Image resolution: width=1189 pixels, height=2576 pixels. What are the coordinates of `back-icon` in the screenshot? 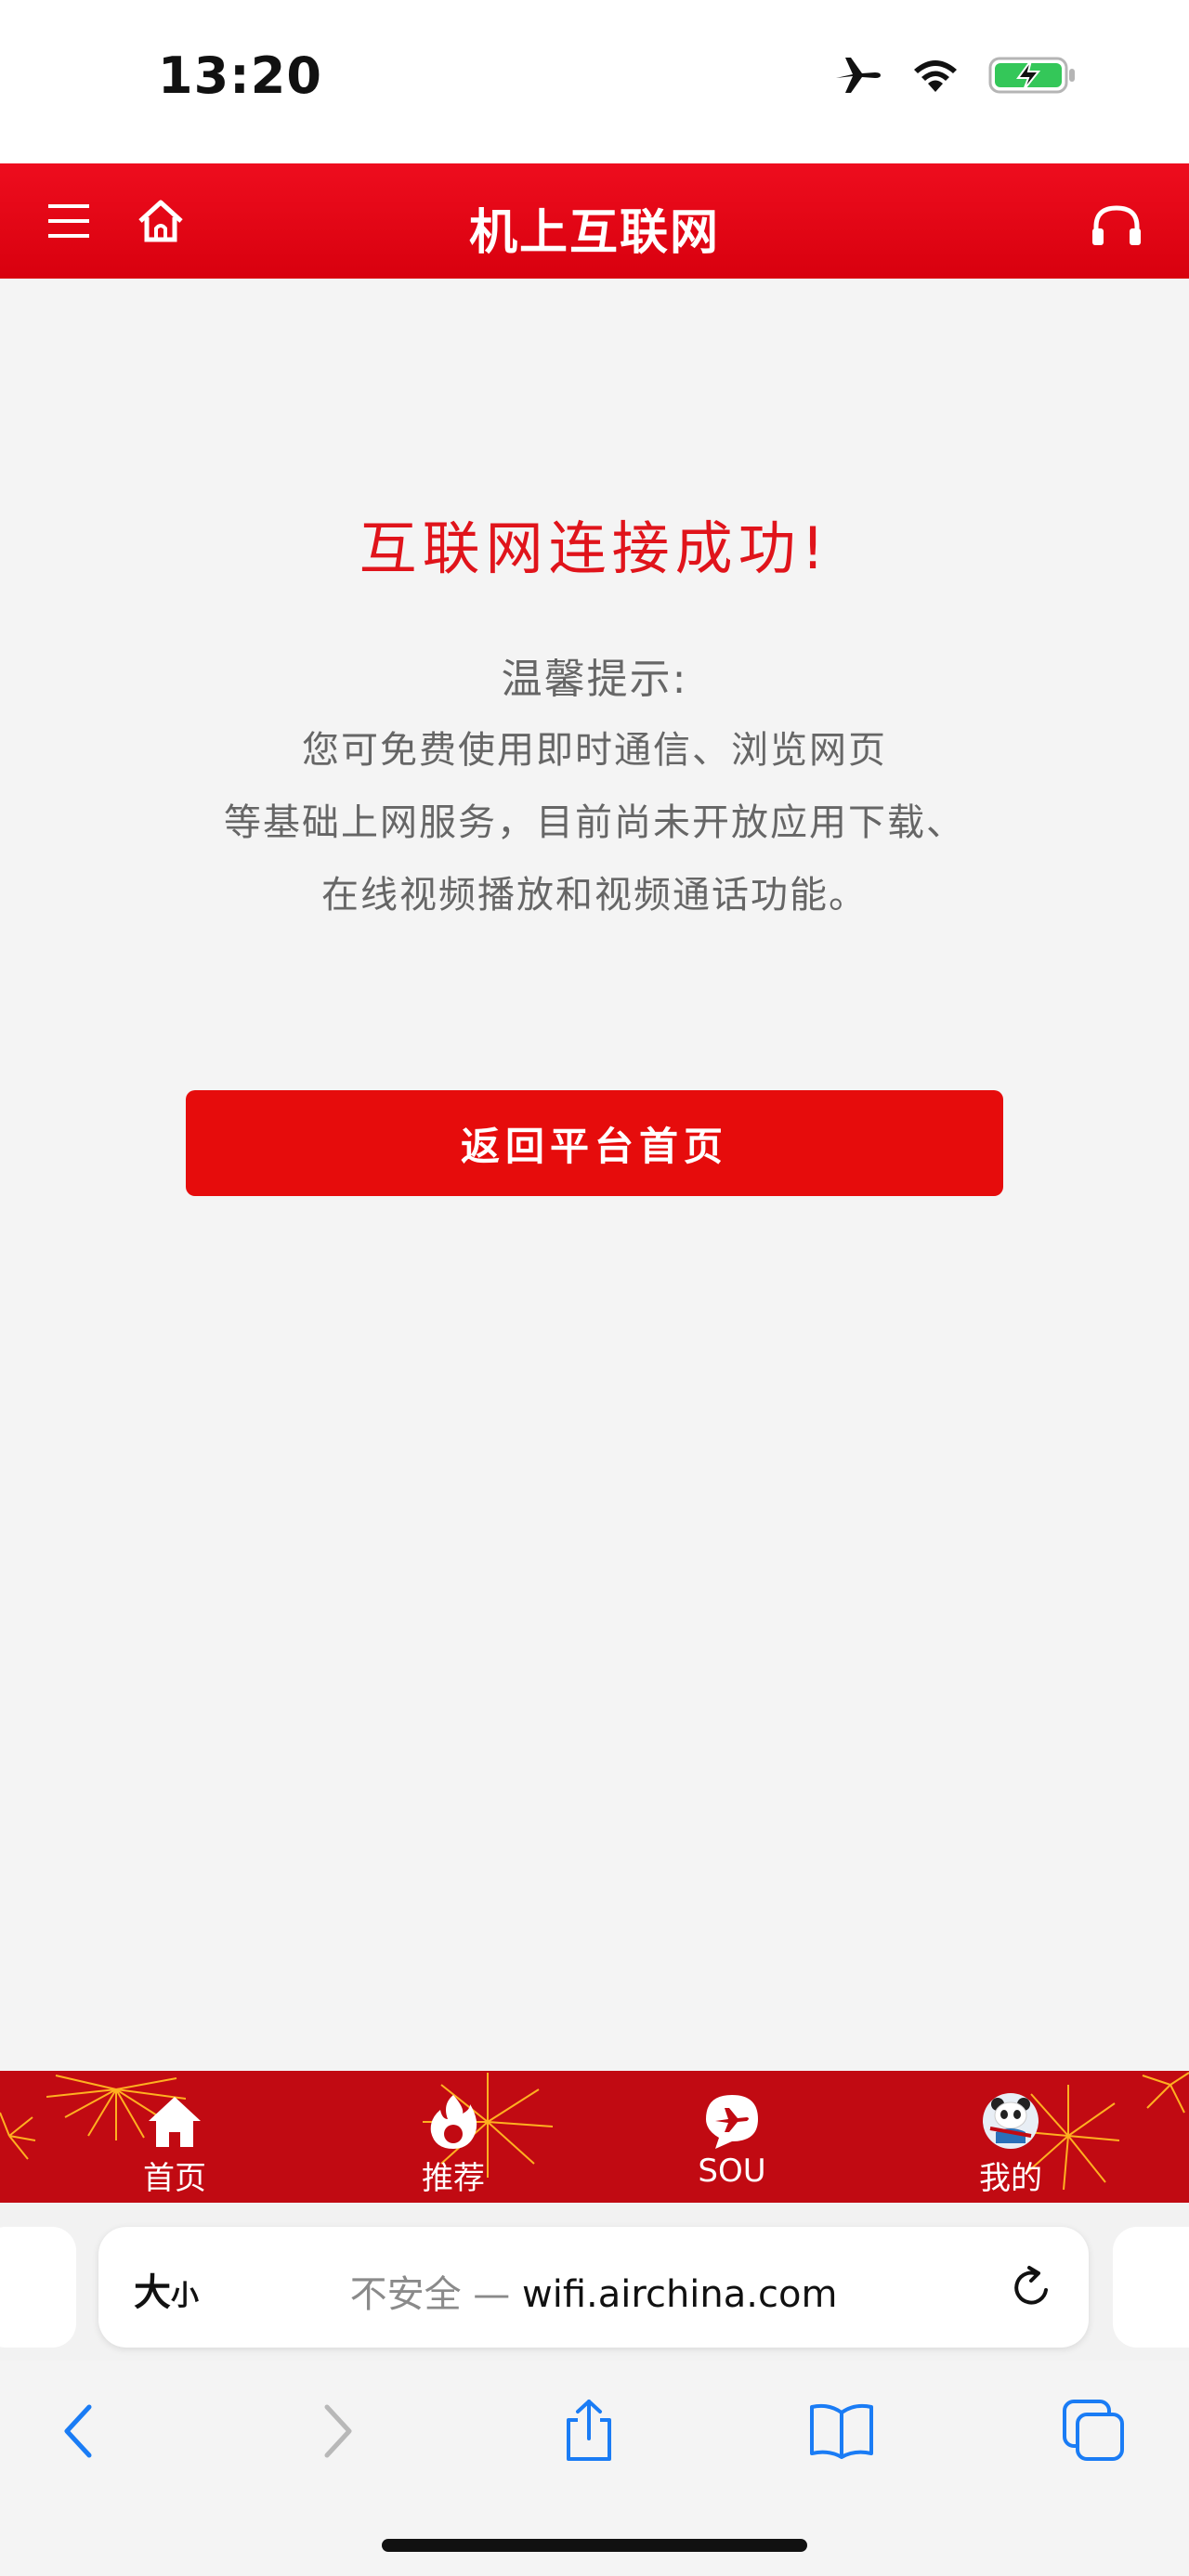 It's located at (79, 2431).